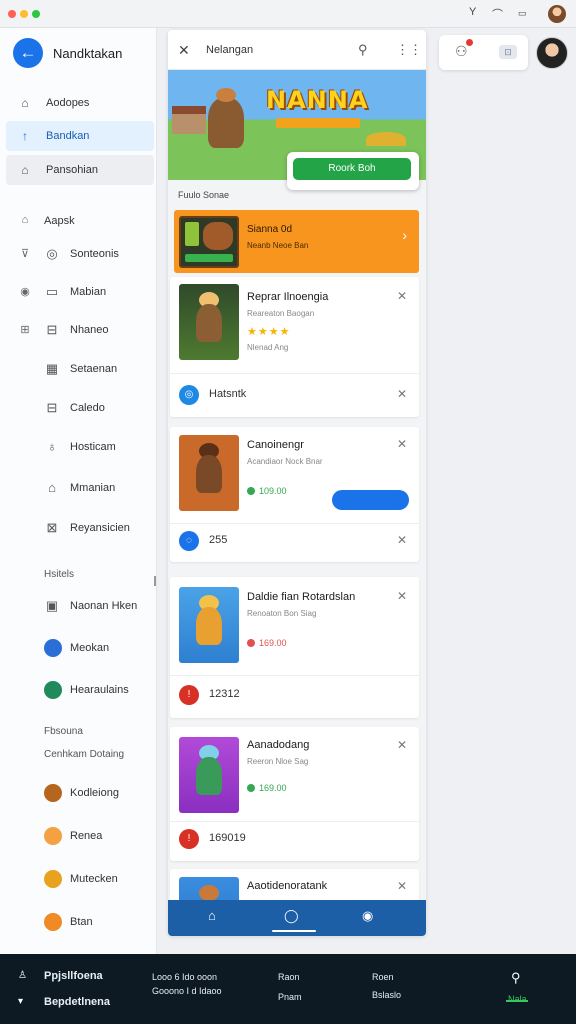  I want to click on card-title: Canoinengr, so click(275, 445).